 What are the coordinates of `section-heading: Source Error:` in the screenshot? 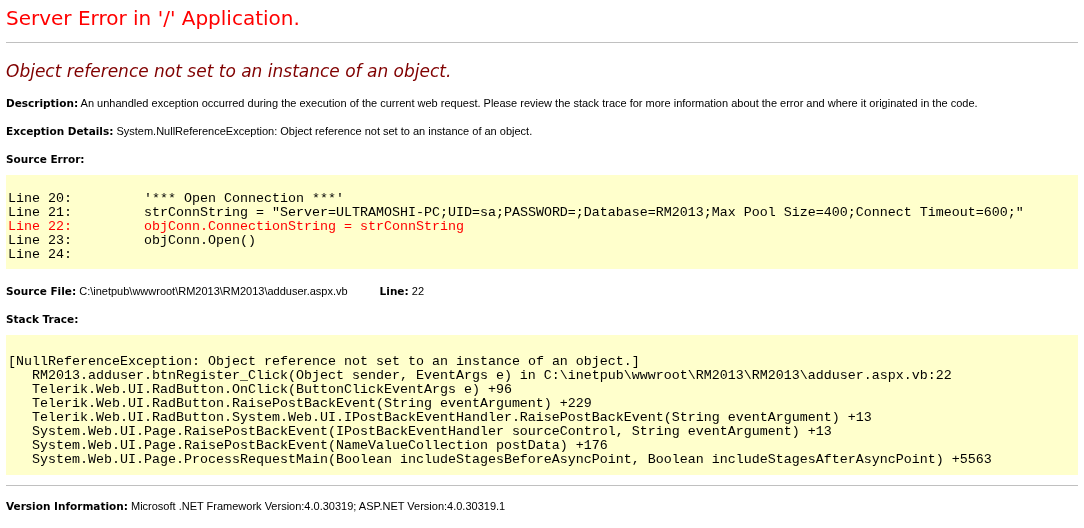 It's located at (45, 159).